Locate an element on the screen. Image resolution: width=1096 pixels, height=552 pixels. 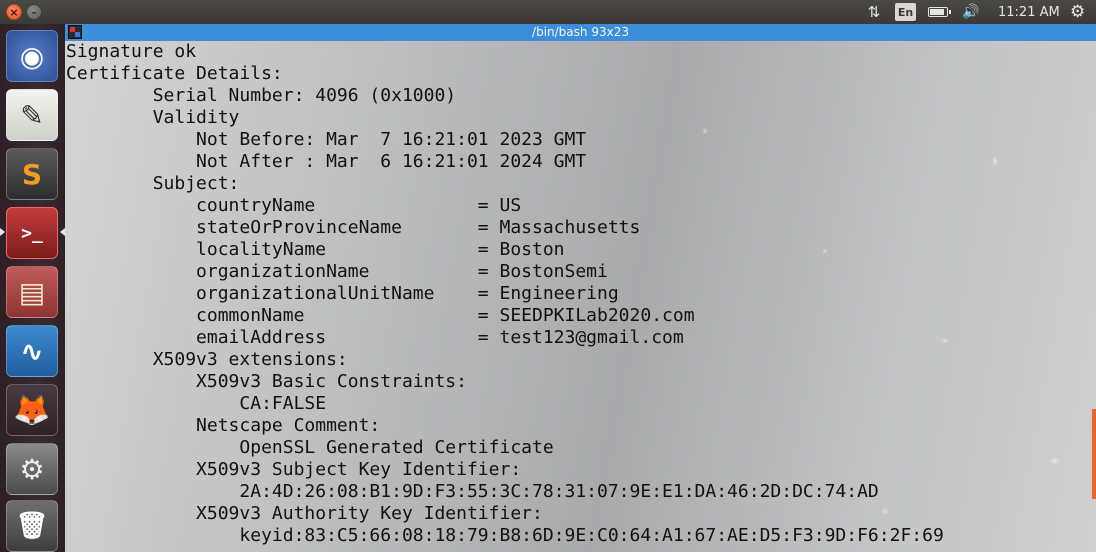
gear-wrench-glyph: ⚙ is located at coordinates (32, 469).